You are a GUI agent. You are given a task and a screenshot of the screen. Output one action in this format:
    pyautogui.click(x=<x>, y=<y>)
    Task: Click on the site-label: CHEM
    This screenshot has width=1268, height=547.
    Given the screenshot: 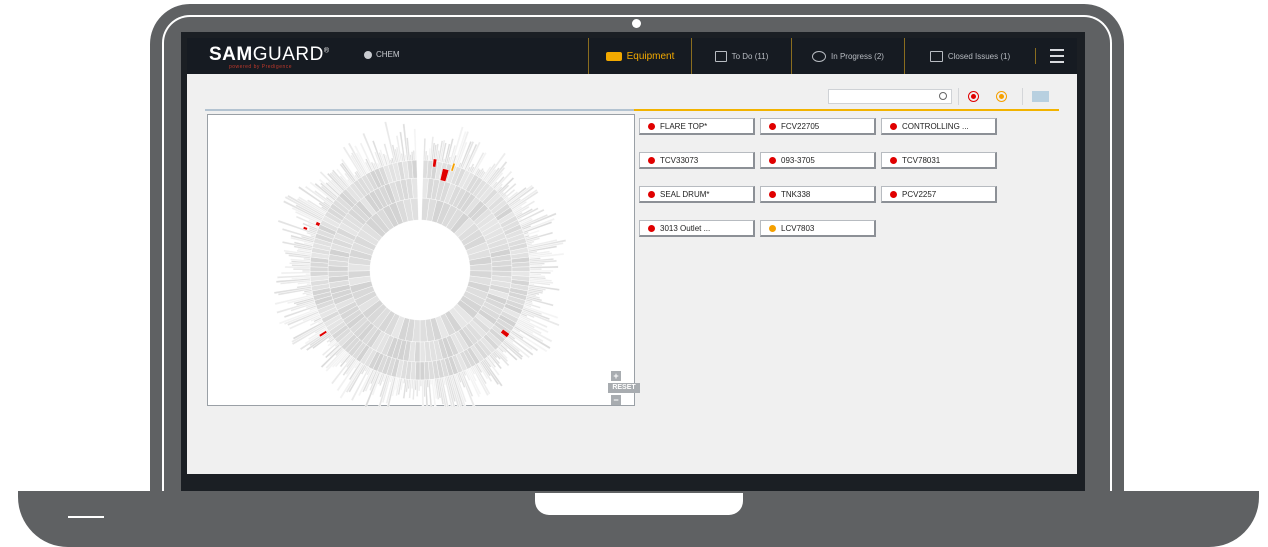 What is the action you would take?
    pyautogui.click(x=388, y=54)
    